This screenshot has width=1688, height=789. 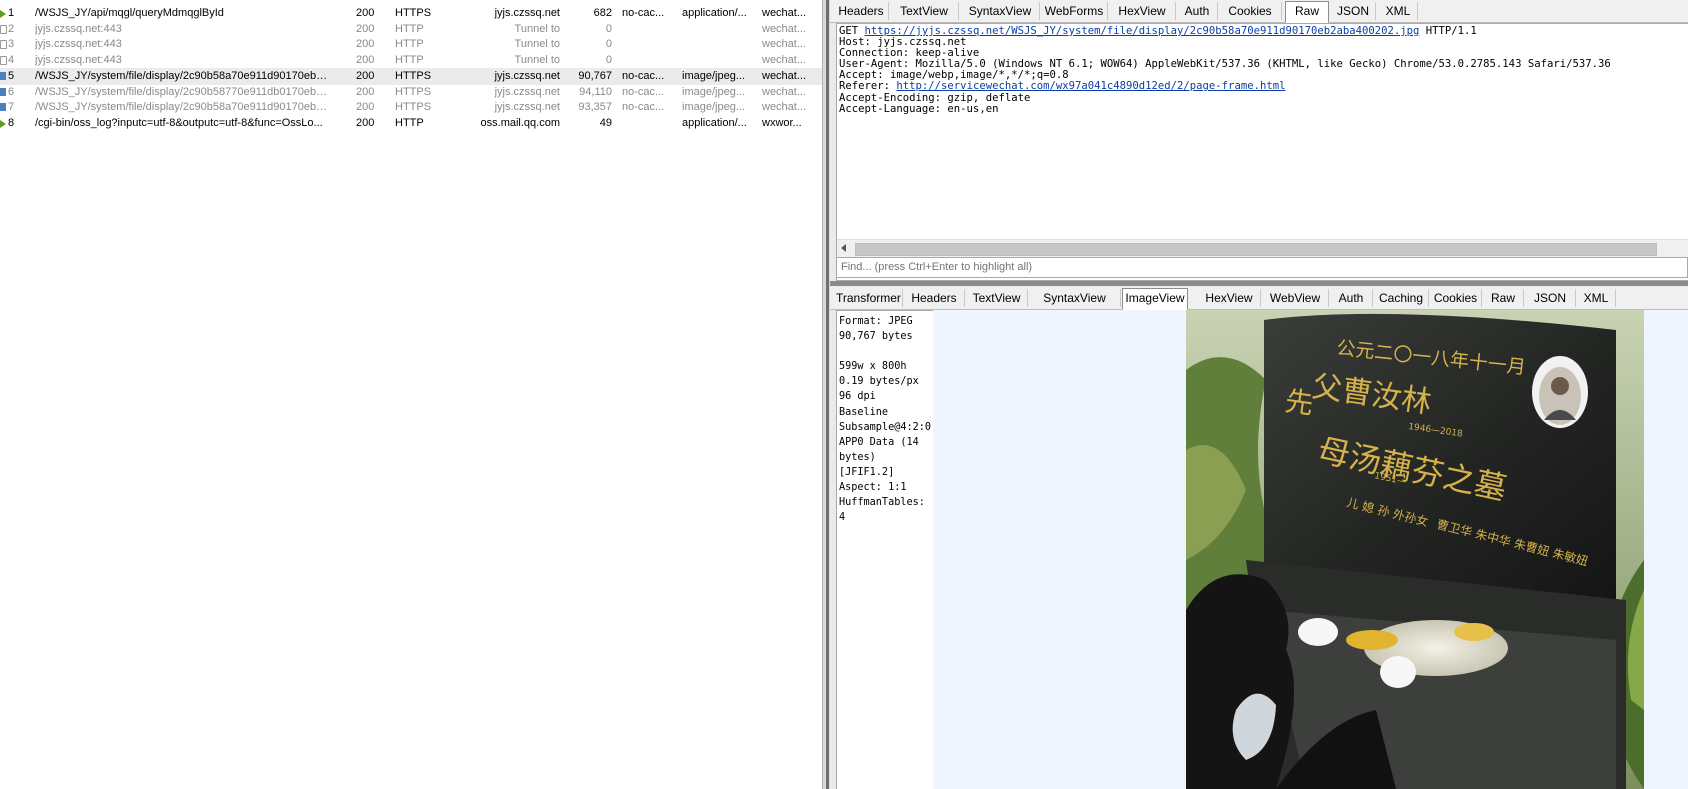 I want to click on session-protocol: HTTP, so click(x=409, y=28).